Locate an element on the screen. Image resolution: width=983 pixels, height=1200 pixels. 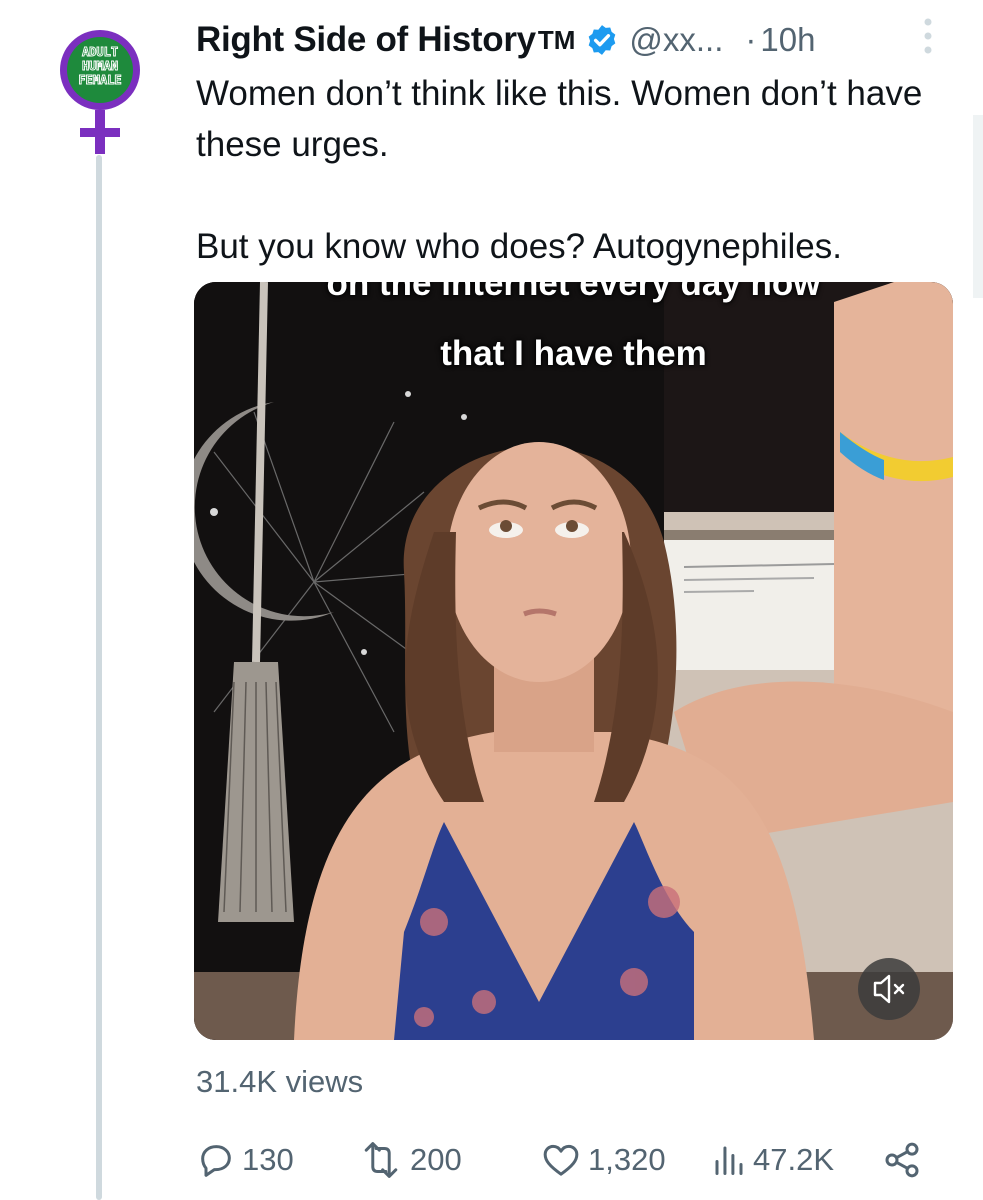
tweet-action-bar: 130 200 1,320 47.2K is located at coordinates (576, 1160).